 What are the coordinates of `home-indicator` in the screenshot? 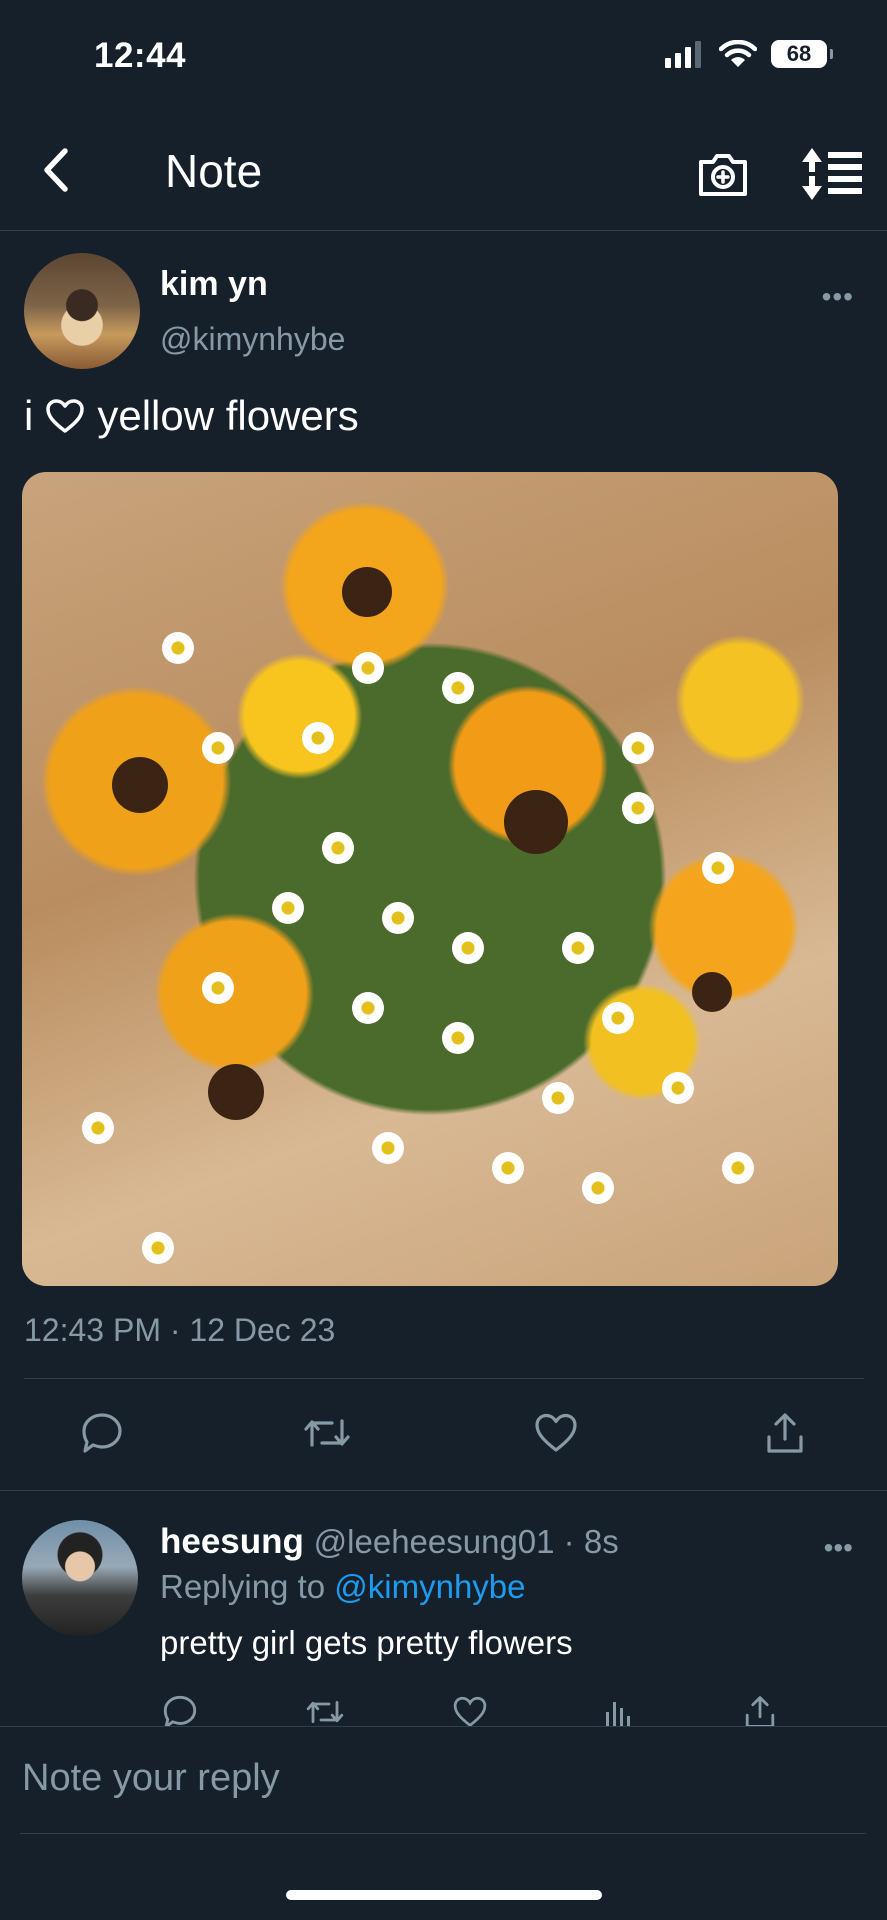 It's located at (444, 1895).